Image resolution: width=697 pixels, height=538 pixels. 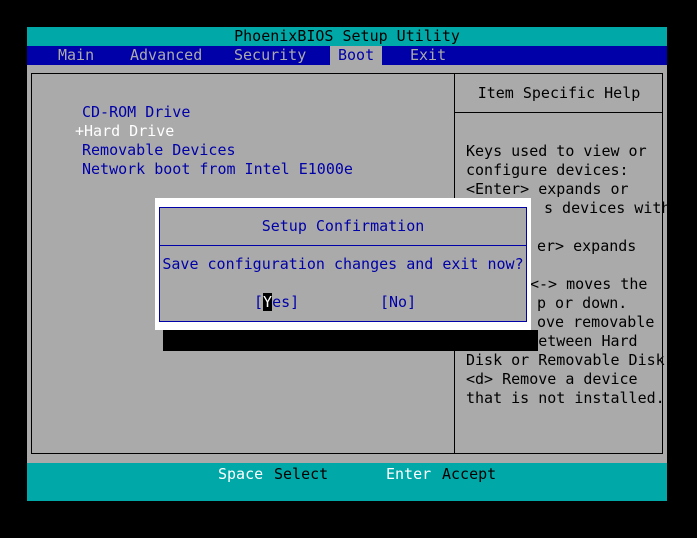 I want to click on yes-rest: es], so click(x=286, y=302).